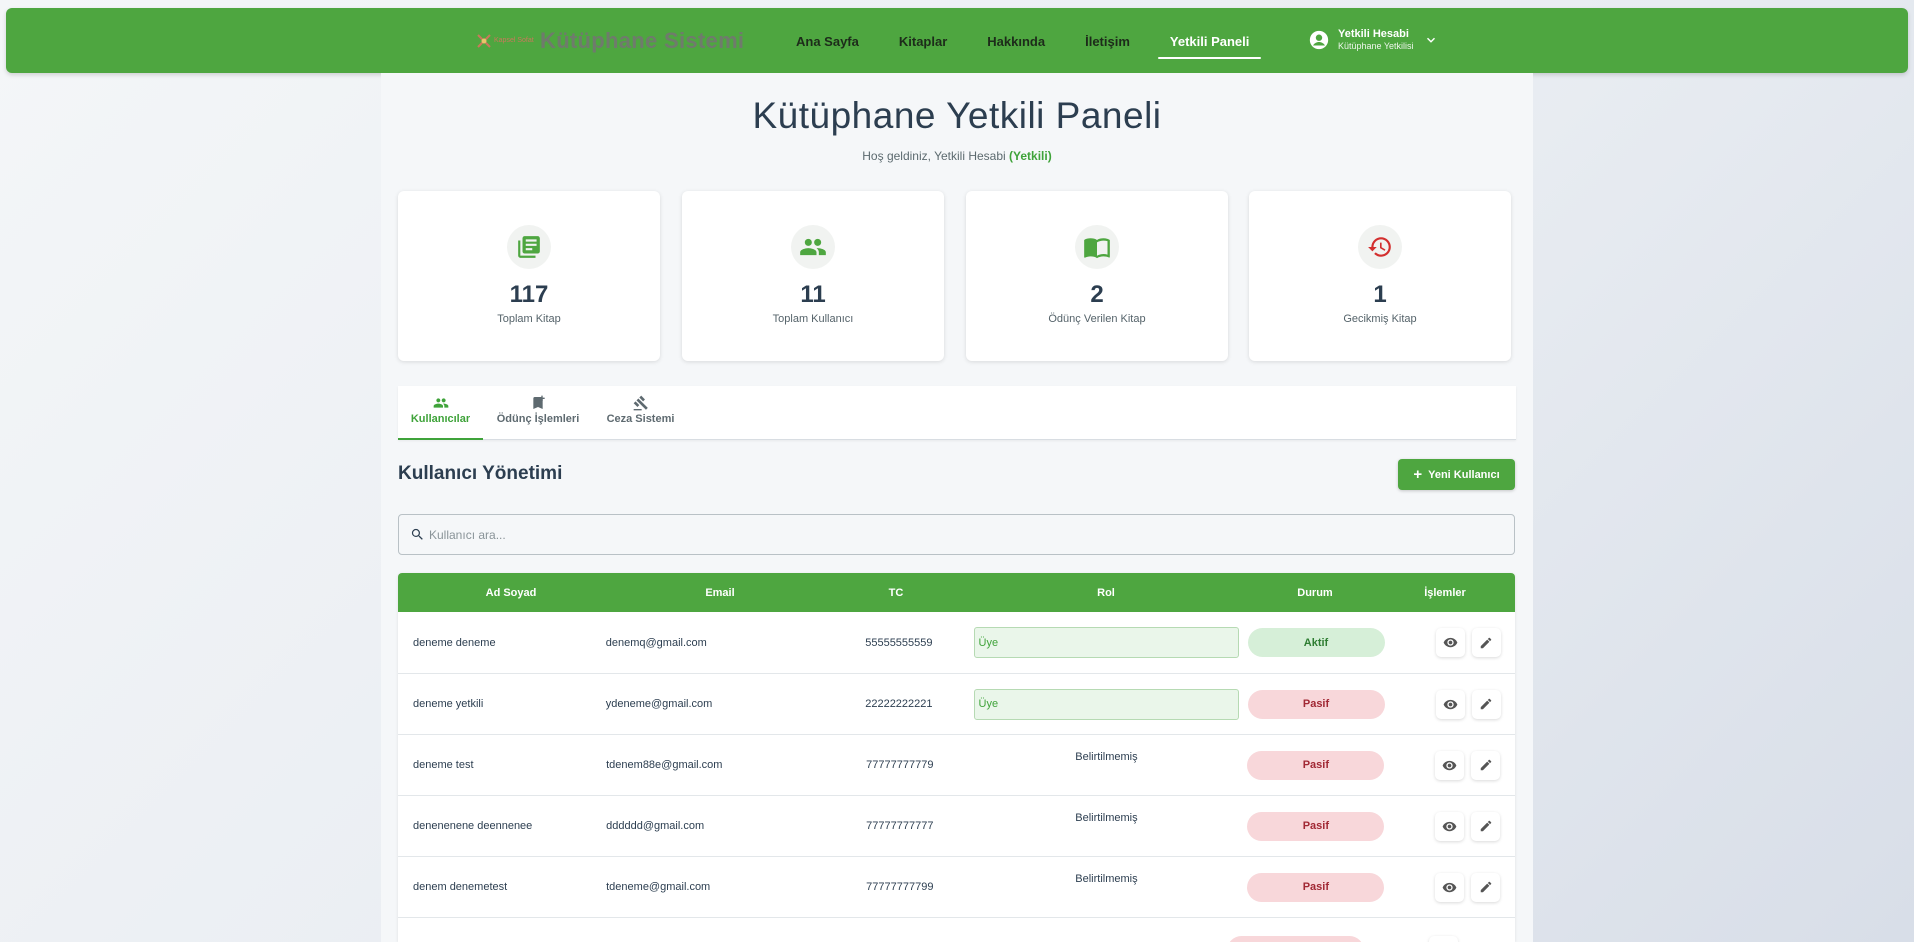 The width and height of the screenshot is (1914, 942). What do you see at coordinates (529, 319) in the screenshot?
I see `stat-label: Toplam Kitap` at bounding box center [529, 319].